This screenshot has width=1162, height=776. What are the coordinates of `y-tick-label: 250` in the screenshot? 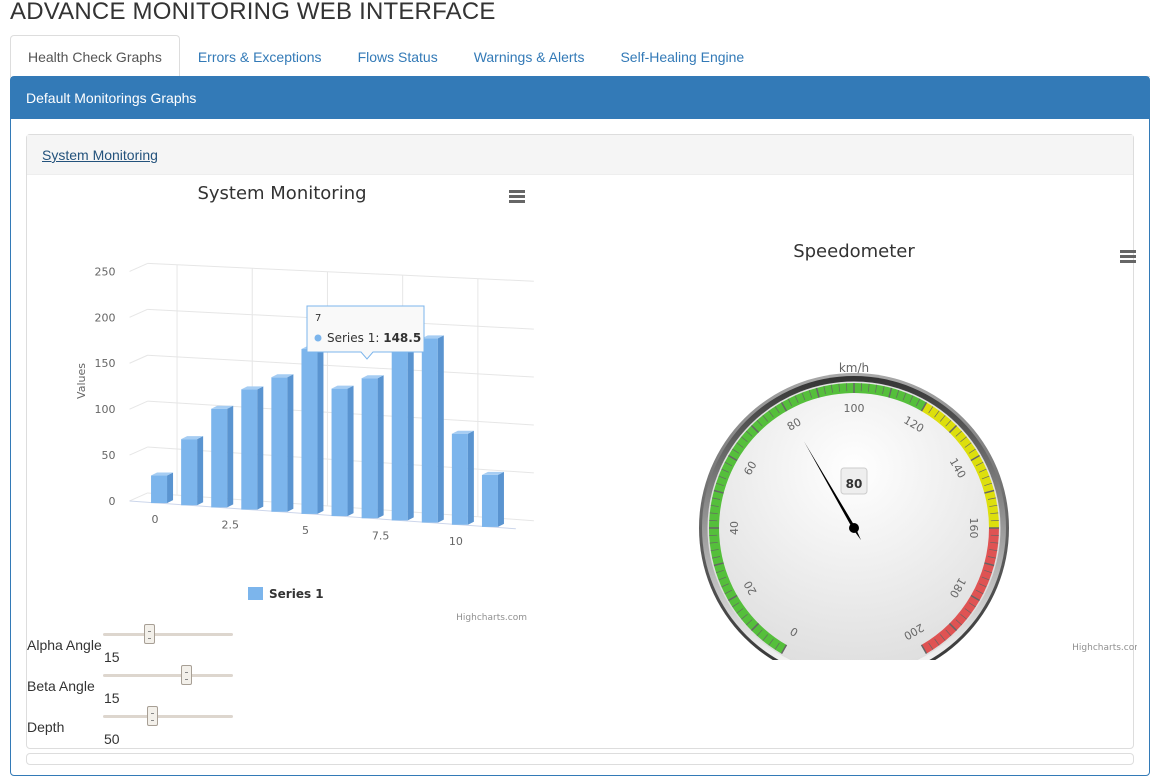 It's located at (105, 271).